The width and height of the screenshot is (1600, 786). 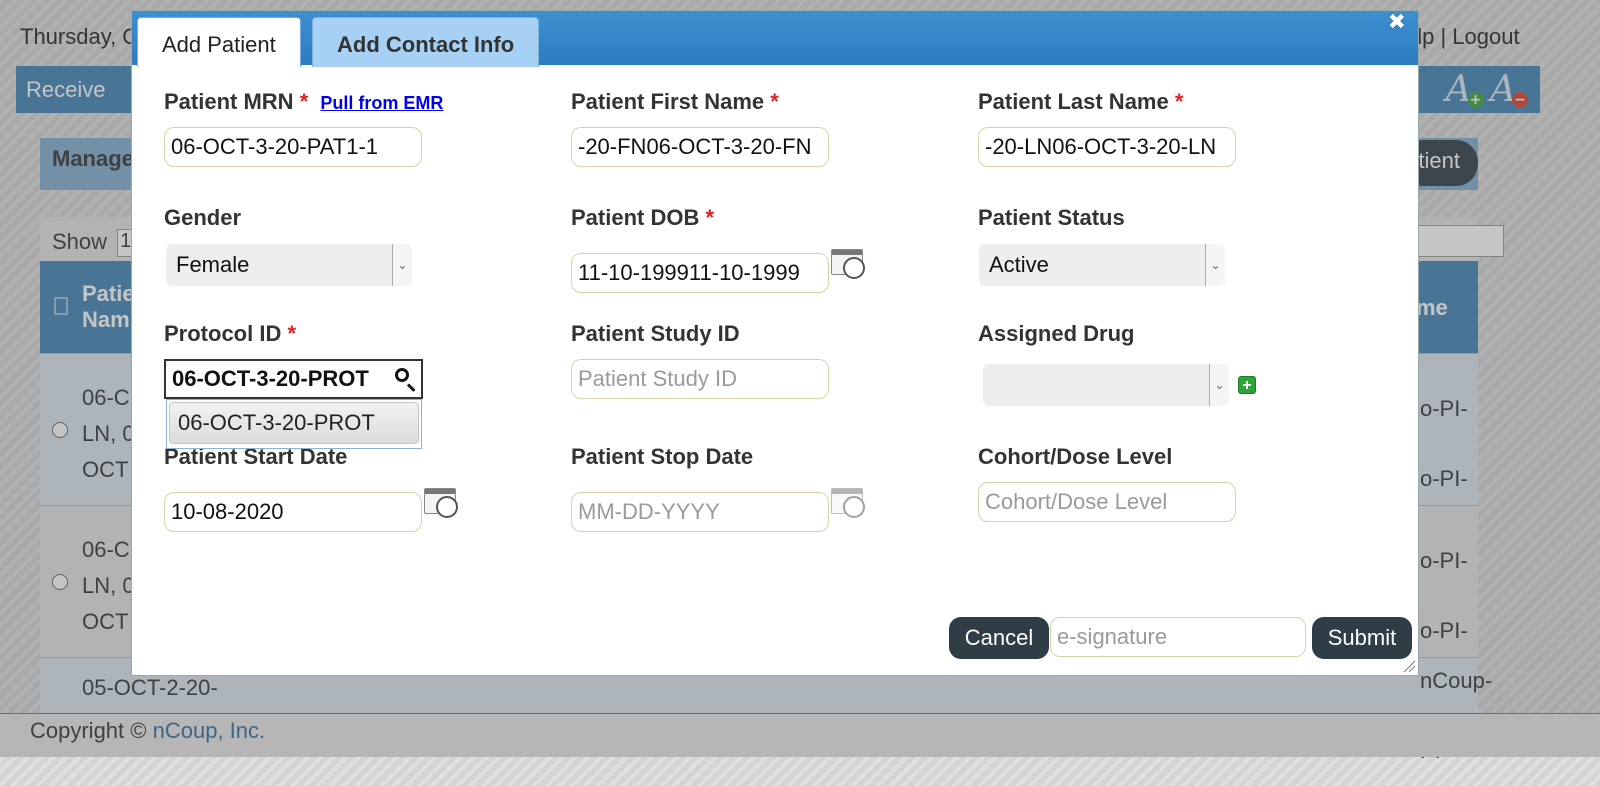 I want to click on last-name-label: Patient Last Name *, so click(x=1080, y=102).